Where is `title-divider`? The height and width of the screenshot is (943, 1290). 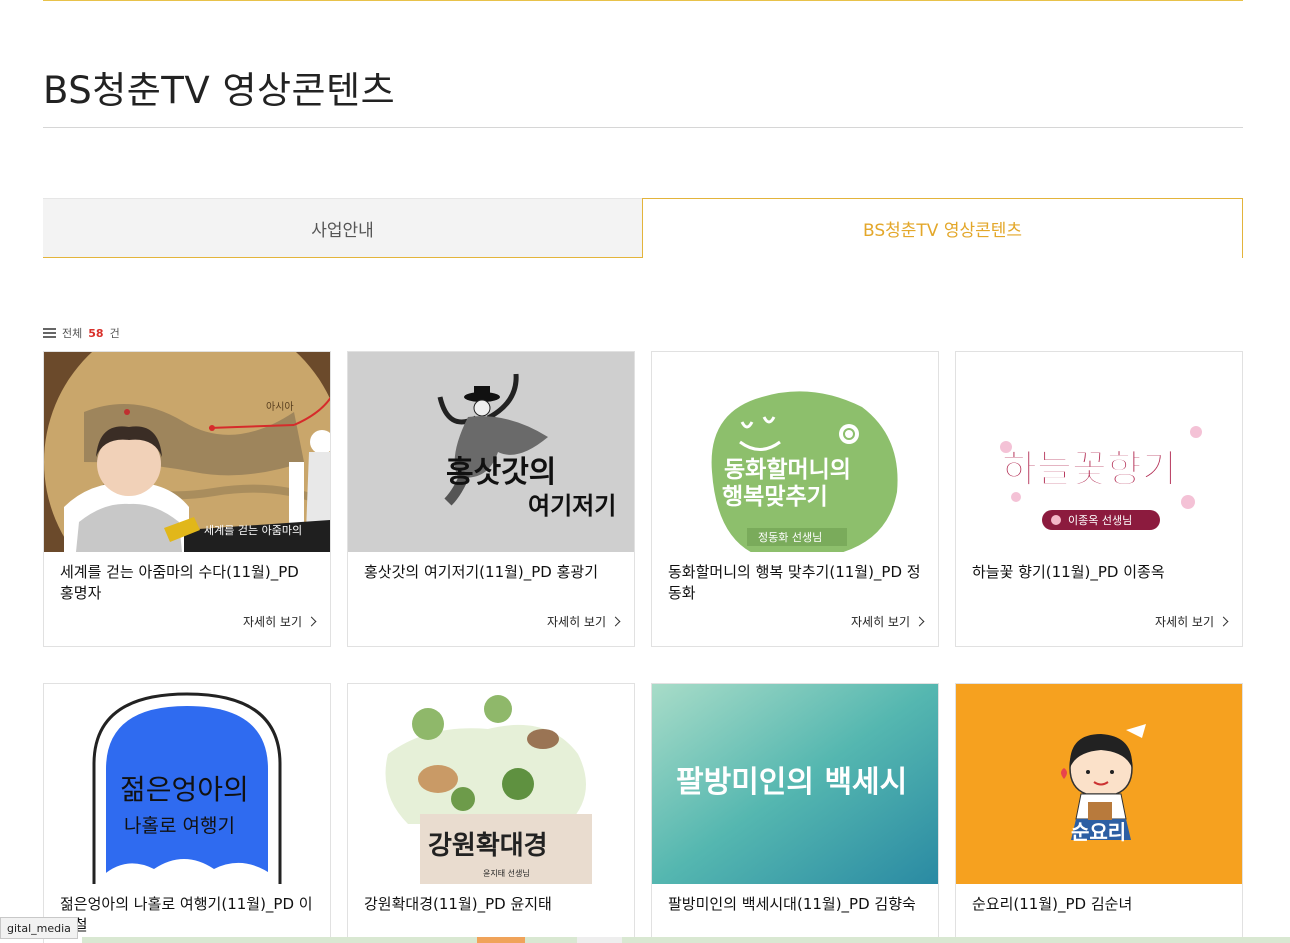
title-divider is located at coordinates (643, 127).